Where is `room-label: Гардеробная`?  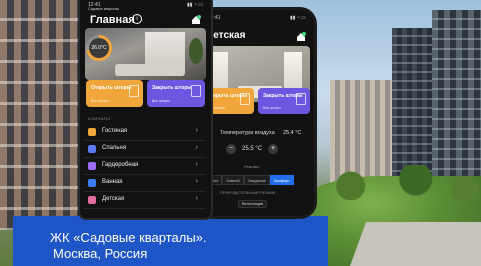
room-label: Гардеробная is located at coordinates (120, 165).